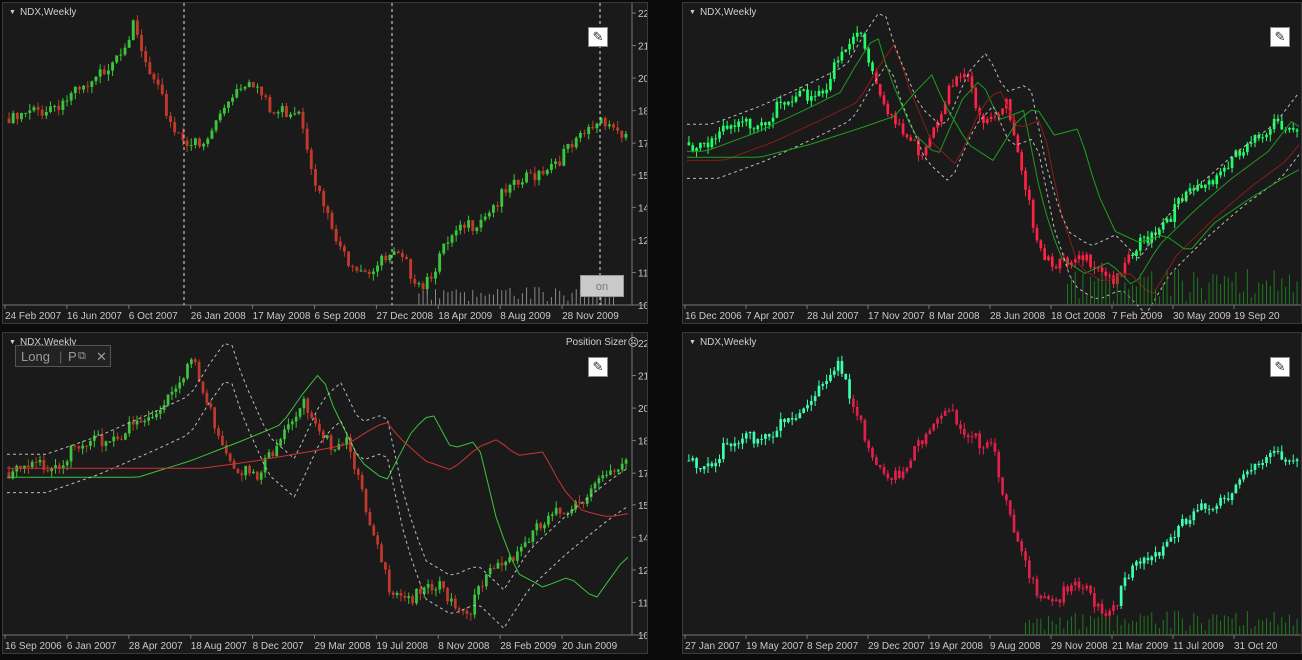 This screenshot has width=1302, height=660. What do you see at coordinates (72, 356) in the screenshot?
I see `p-button: P` at bounding box center [72, 356].